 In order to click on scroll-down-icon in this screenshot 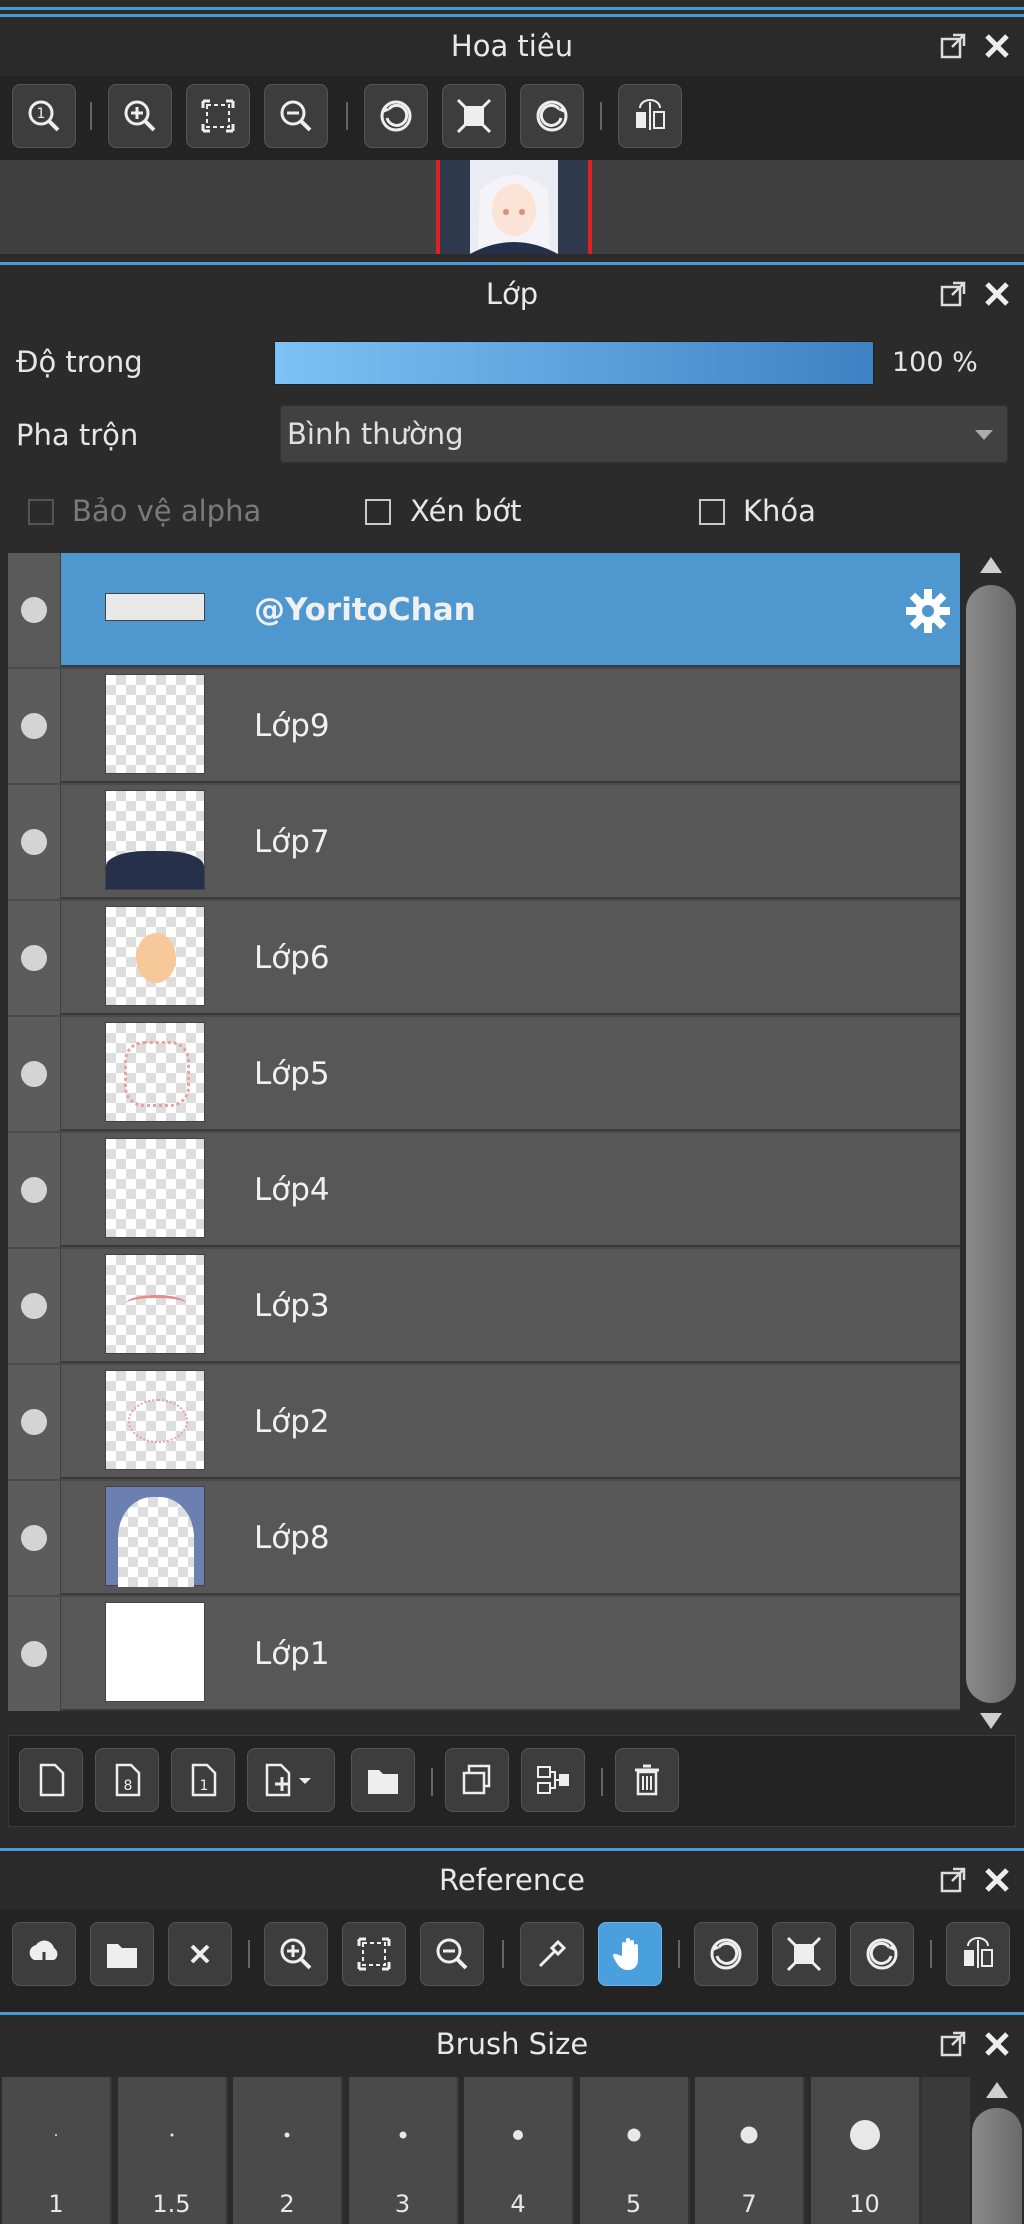, I will do `click(991, 1721)`.